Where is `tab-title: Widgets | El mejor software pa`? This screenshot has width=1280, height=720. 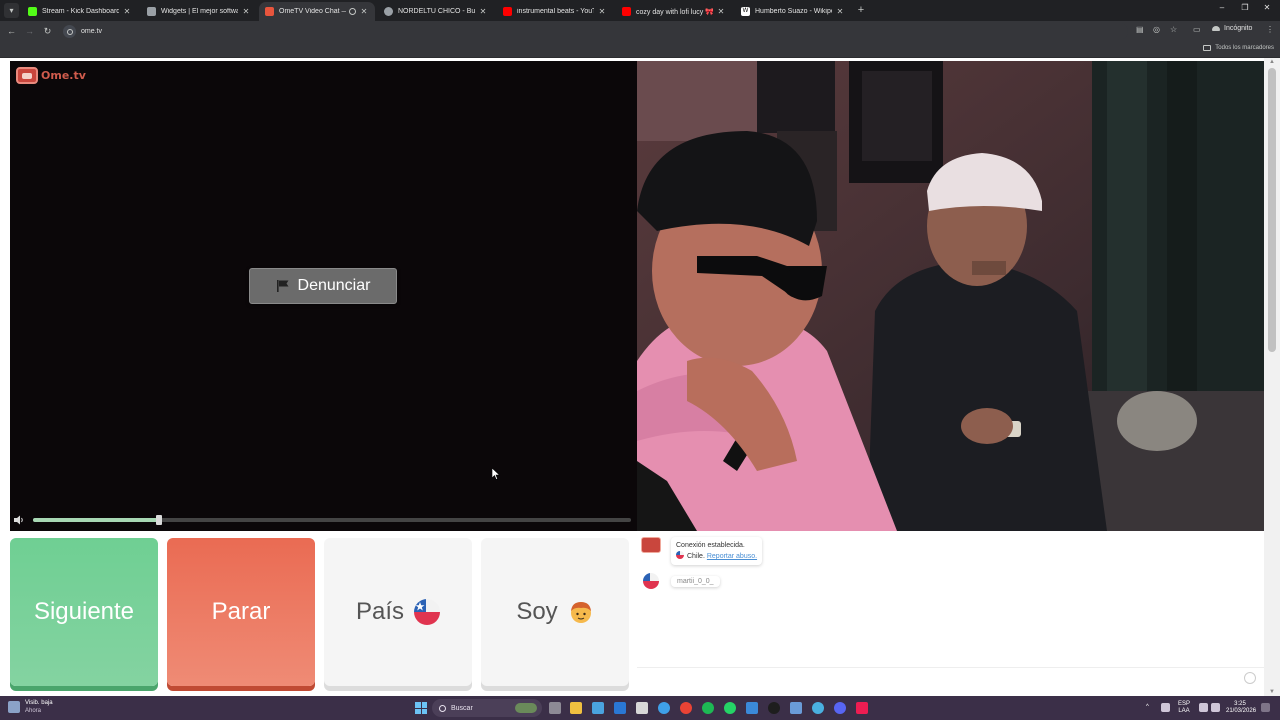 tab-title: Widgets | El mejor software pa is located at coordinates (199, 11).